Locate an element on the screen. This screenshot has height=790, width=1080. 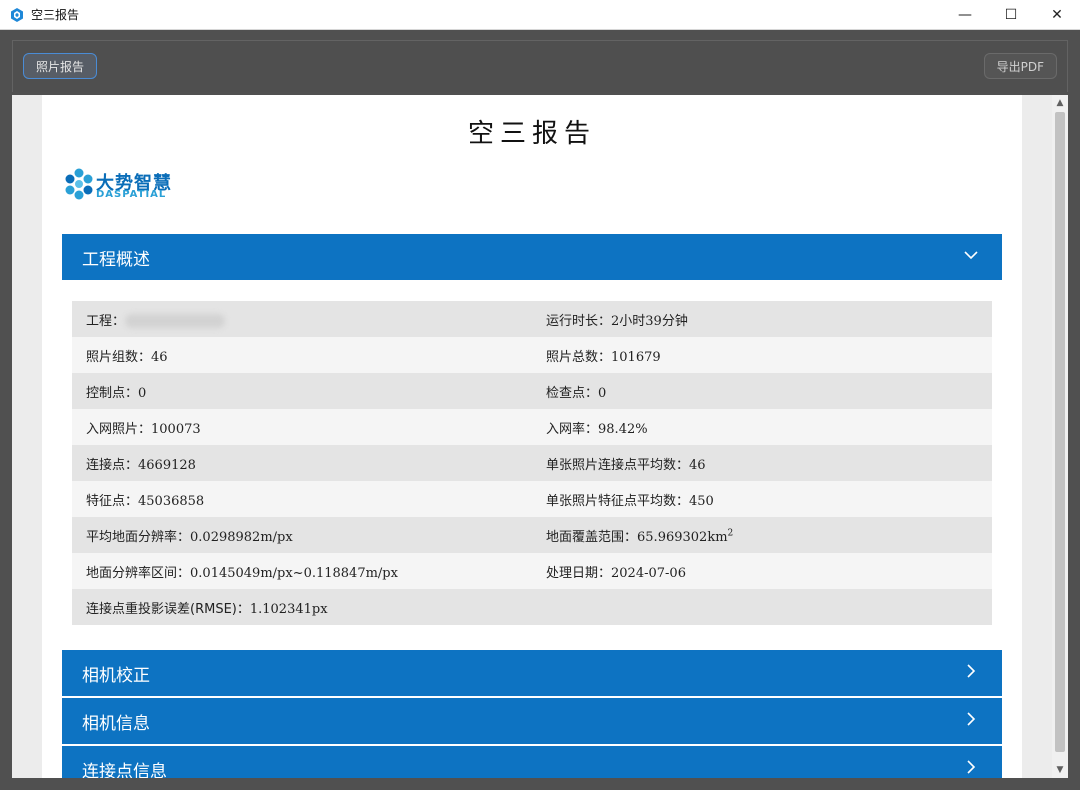
rmse-label: 连接点重投影误差(RMSE)： is located at coordinates (168, 609).